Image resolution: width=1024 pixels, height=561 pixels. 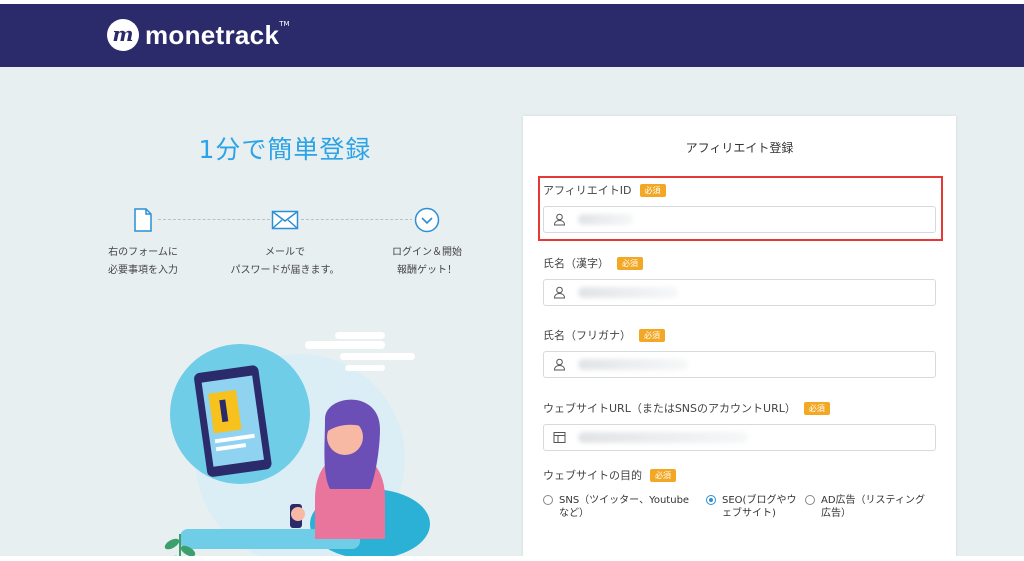 What do you see at coordinates (669, 408) in the screenshot?
I see `field-label: ウェブサイトURL（またはSNSのアカウントURL）` at bounding box center [669, 408].